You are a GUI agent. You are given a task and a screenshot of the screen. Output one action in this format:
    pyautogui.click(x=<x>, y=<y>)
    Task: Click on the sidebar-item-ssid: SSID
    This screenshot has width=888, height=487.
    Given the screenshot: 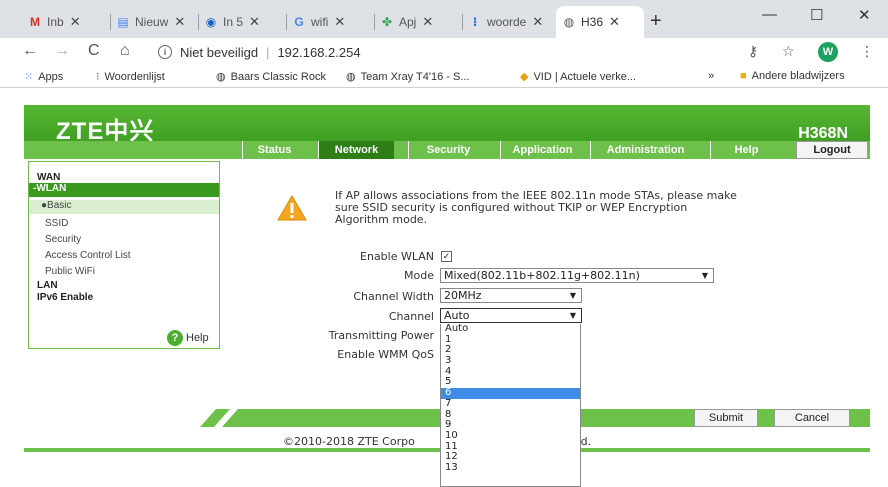 What is the action you would take?
    pyautogui.click(x=56, y=223)
    